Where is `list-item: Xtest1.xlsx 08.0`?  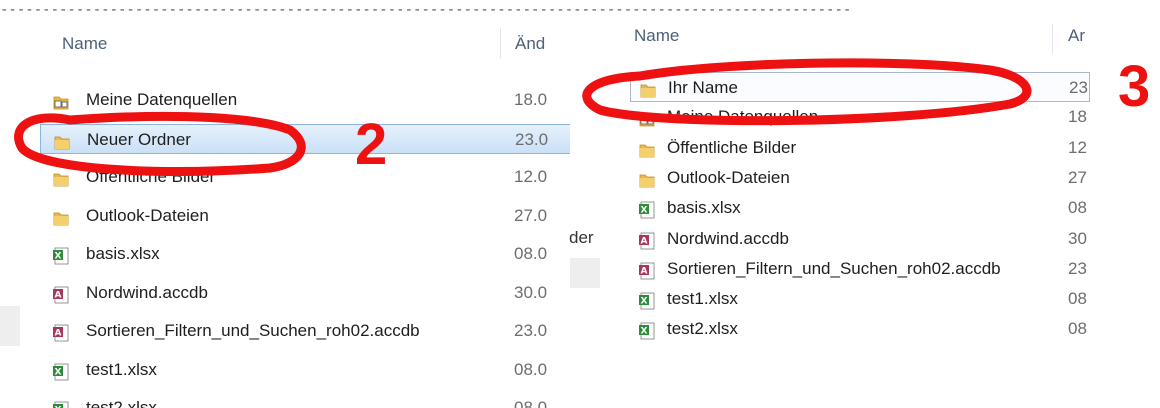 list-item: Xtest1.xlsx 08.0 is located at coordinates (305, 370).